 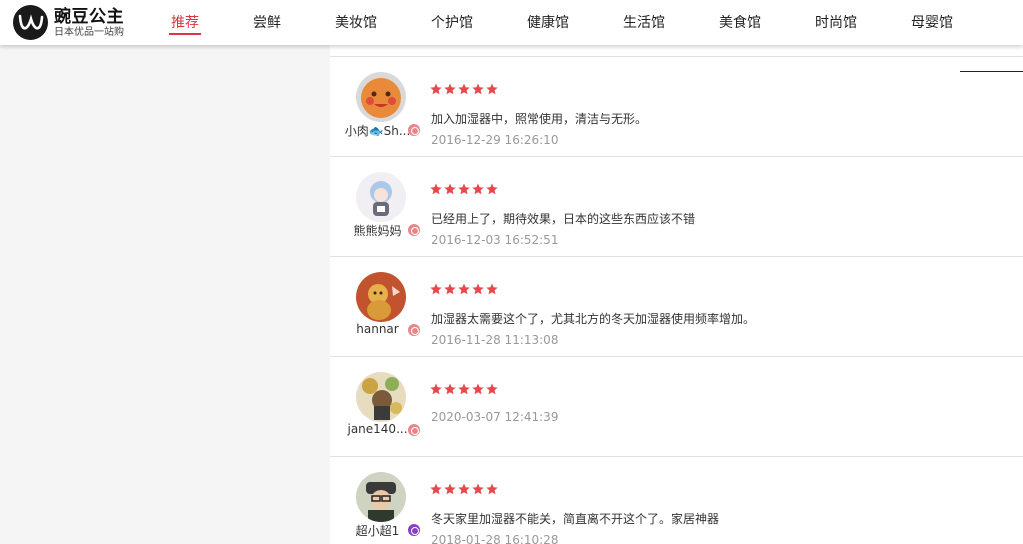 I want to click on username: 超小超1, so click(x=377, y=530).